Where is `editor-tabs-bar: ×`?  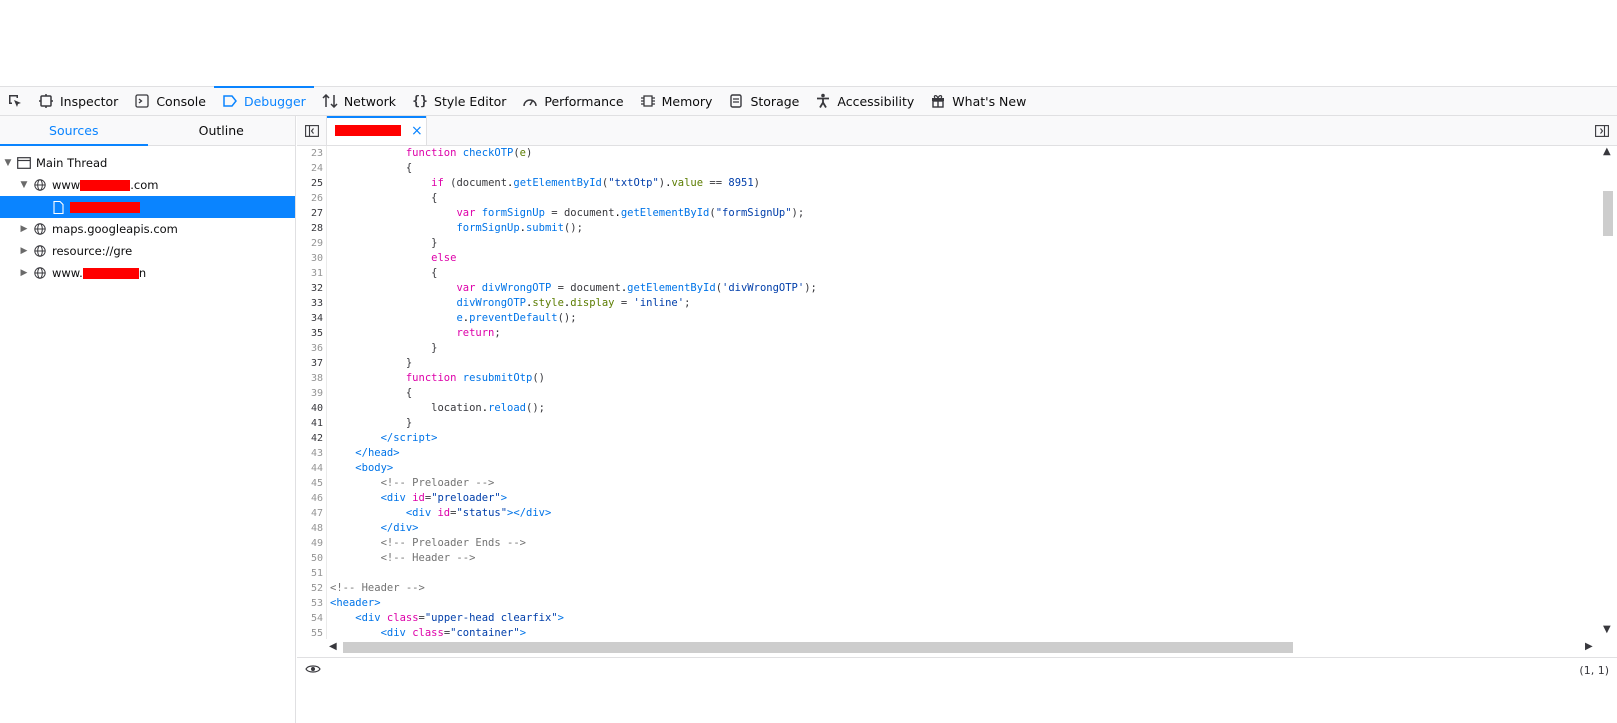
editor-tabs-bar: × is located at coordinates (957, 131).